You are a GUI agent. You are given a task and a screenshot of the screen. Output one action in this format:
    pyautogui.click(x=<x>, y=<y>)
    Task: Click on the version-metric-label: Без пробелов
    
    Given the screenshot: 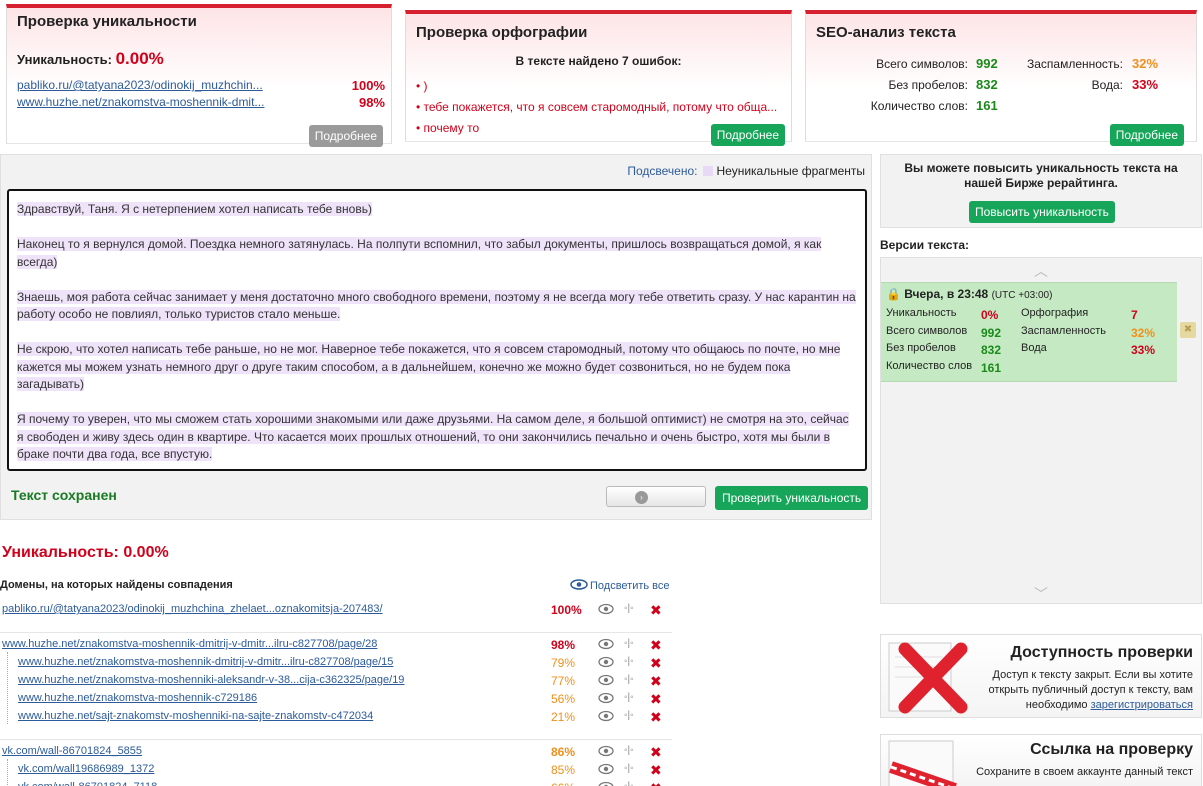 What is the action you would take?
    pyautogui.click(x=921, y=348)
    